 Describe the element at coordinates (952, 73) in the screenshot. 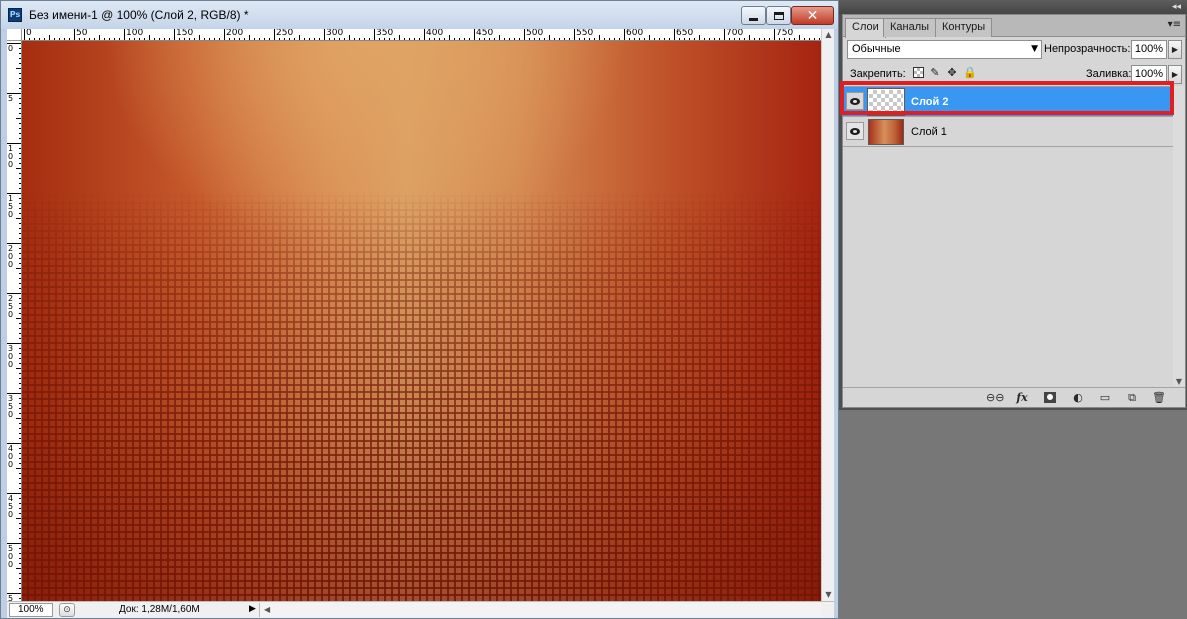

I see `lock-position-icon: ✥` at that location.